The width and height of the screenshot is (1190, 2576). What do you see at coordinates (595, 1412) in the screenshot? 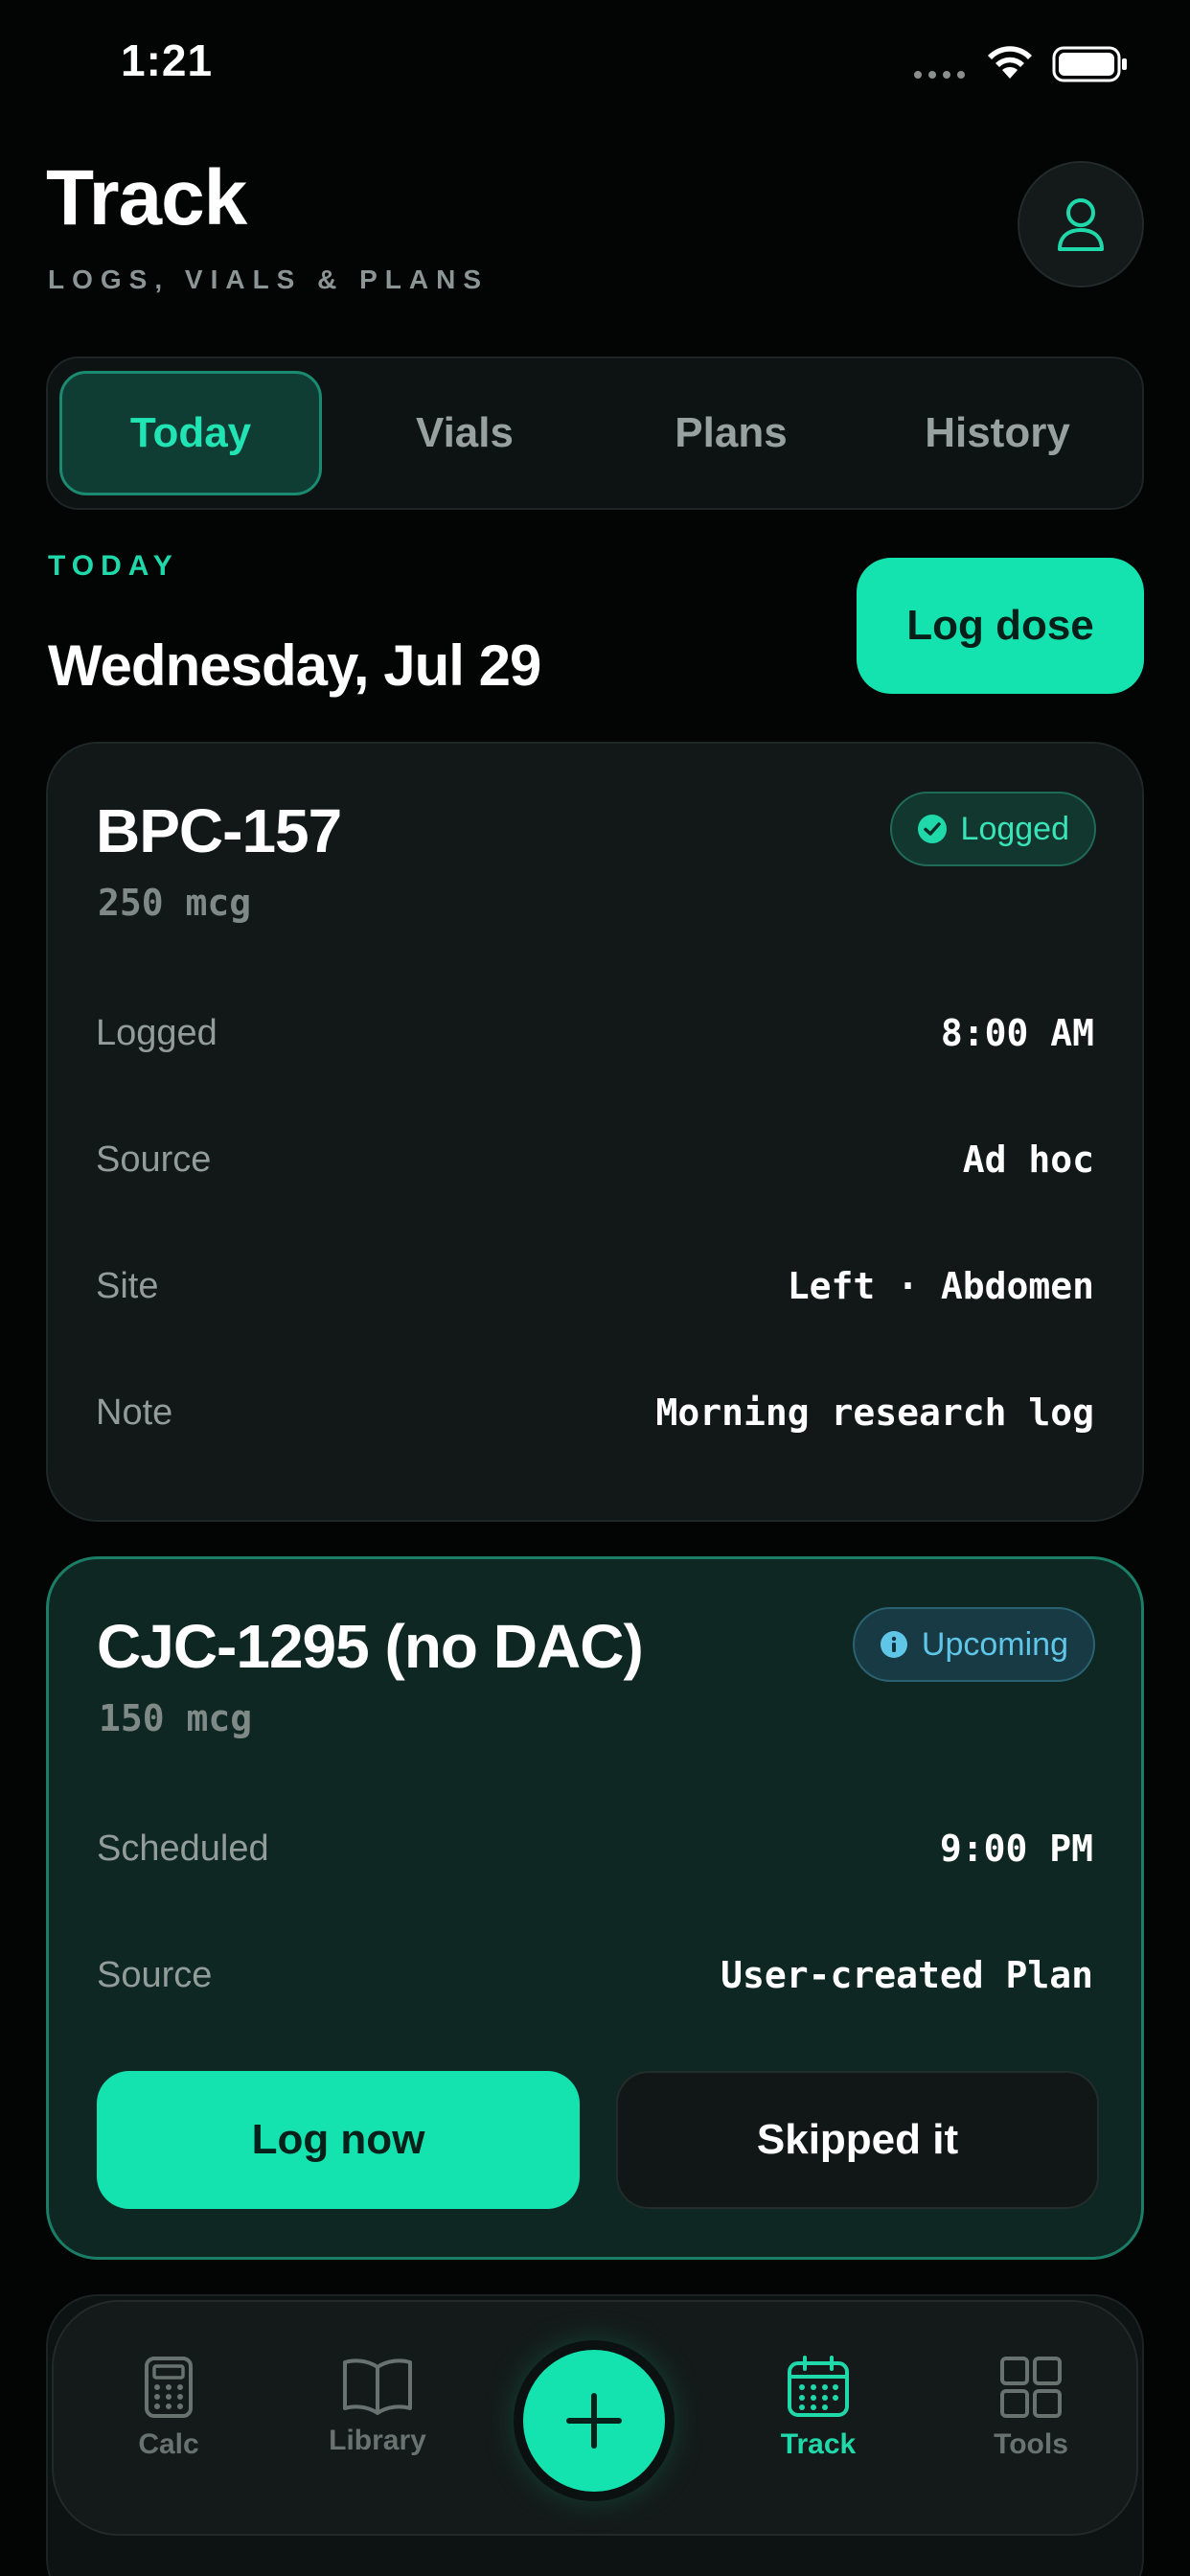
I see `detail-row: Note Morning research log` at bounding box center [595, 1412].